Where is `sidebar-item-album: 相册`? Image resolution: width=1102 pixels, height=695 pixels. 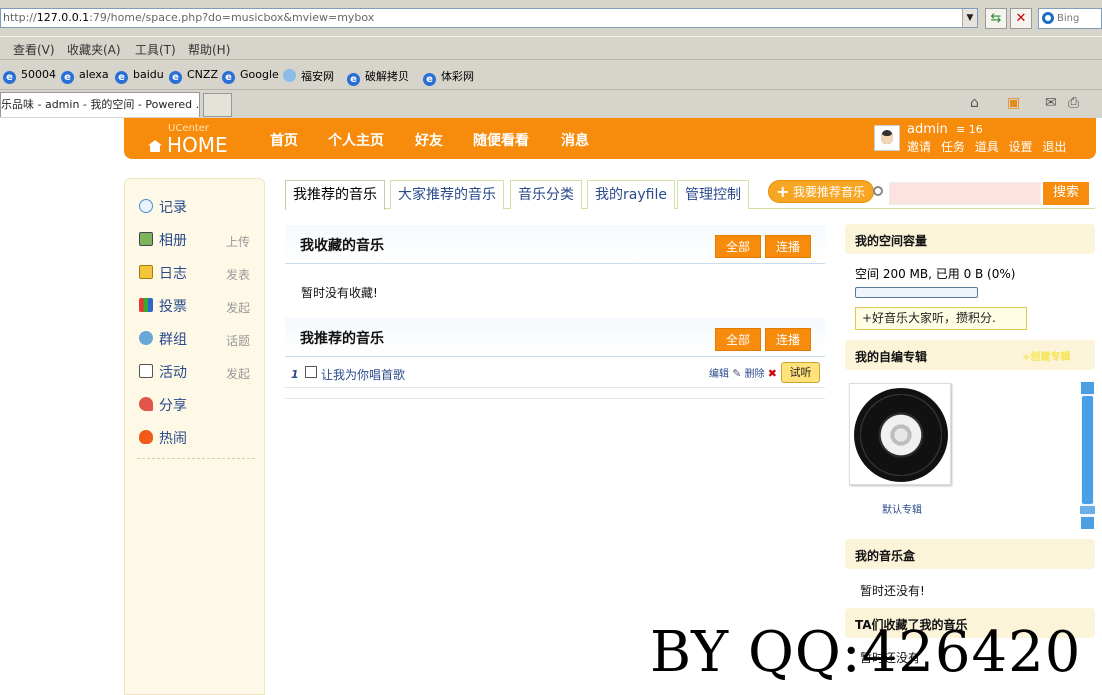 sidebar-item-album: 相册 is located at coordinates (163, 240).